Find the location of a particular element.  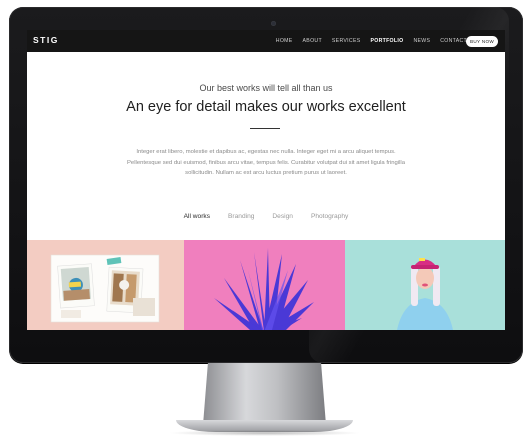

nav-item-contact: CONTACT is located at coordinates (453, 41).